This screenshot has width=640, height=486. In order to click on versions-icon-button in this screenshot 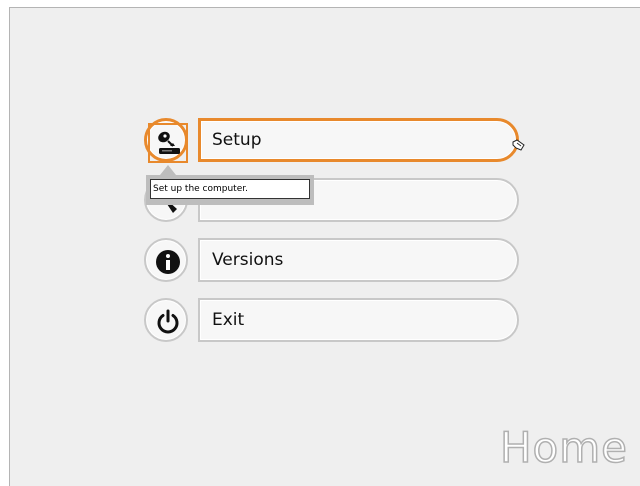, I will do `click(166, 260)`.